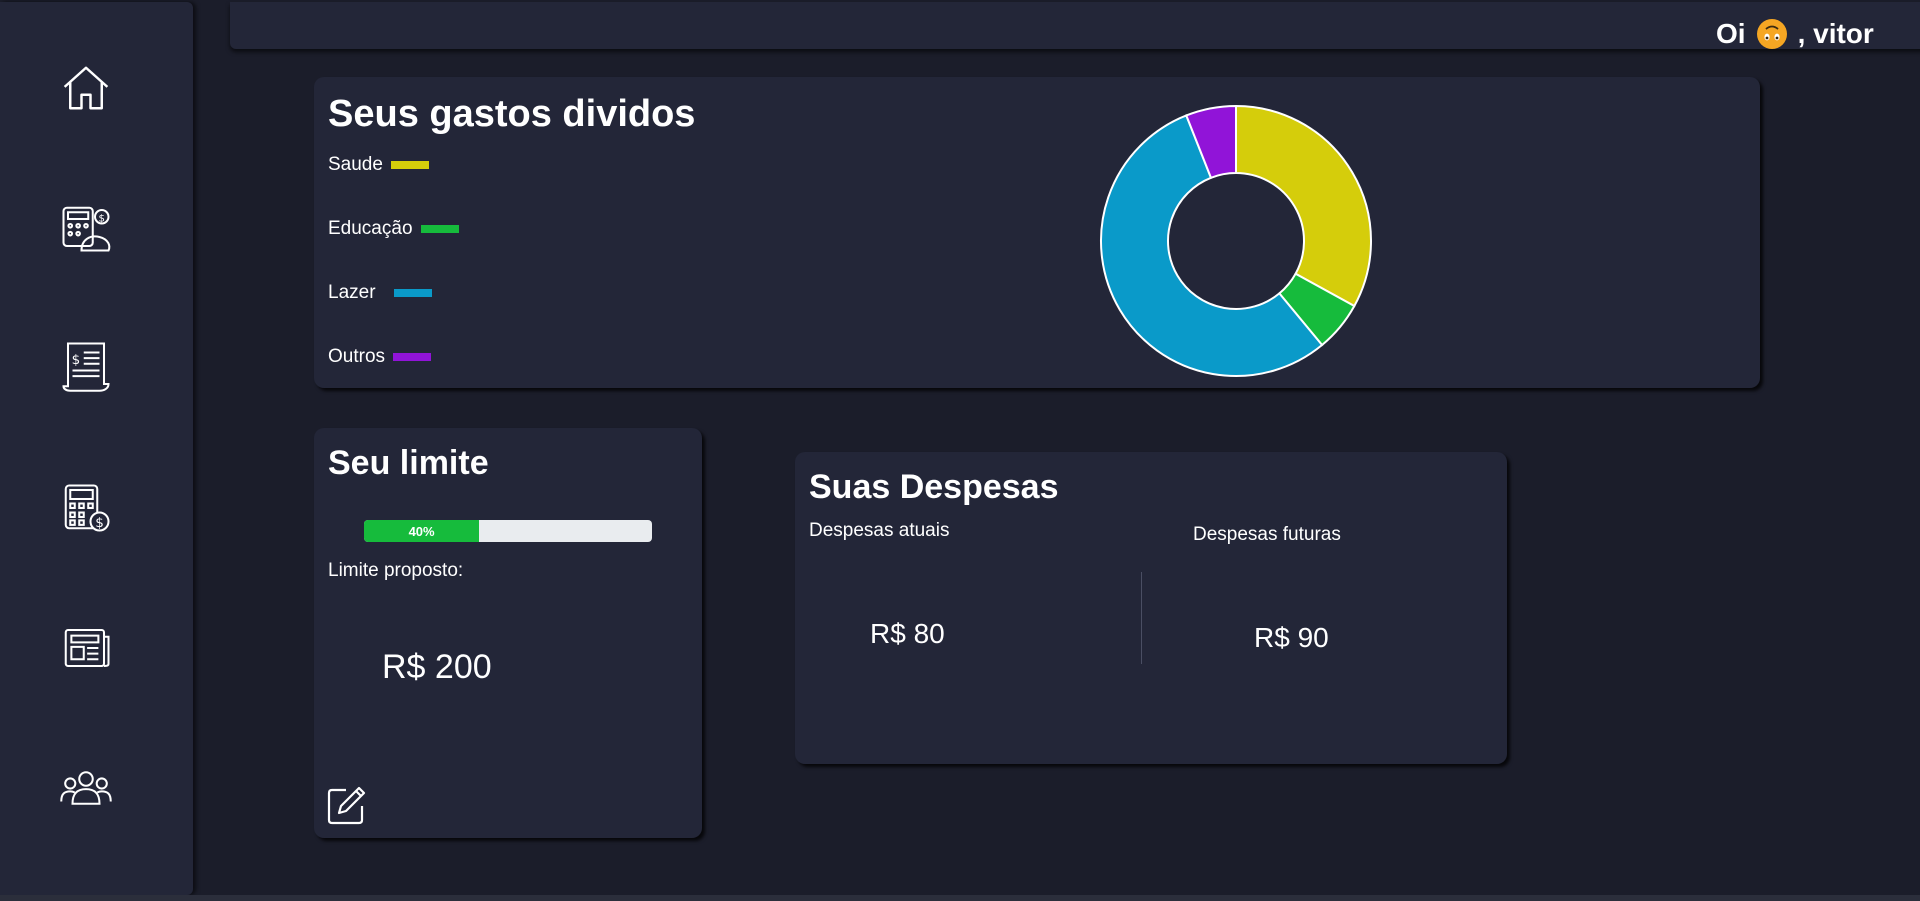 The image size is (1920, 901). Describe the element at coordinates (508, 531) in the screenshot. I see `limit-progress-bar: 40%` at that location.